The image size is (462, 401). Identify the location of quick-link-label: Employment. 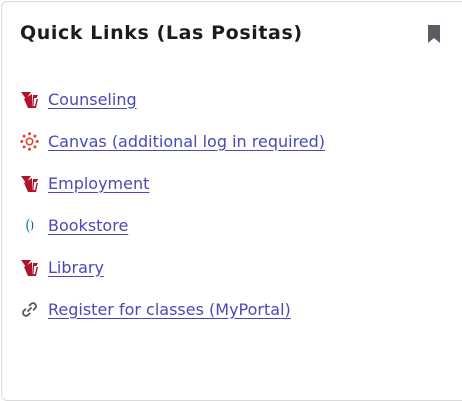
(98, 183).